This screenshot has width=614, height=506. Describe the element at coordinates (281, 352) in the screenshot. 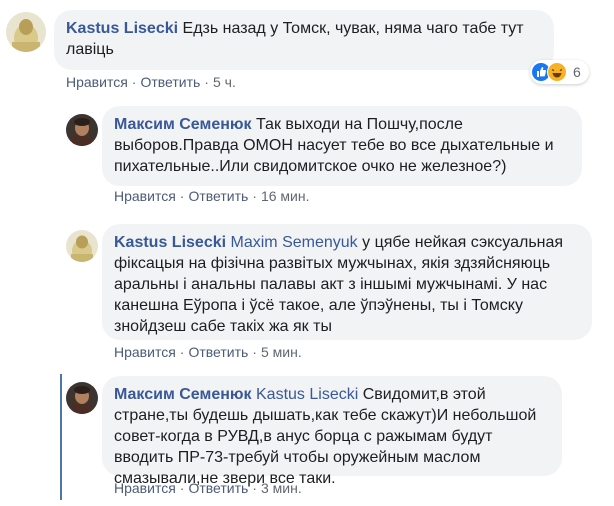

I see `timestamp: 5 мин.` at that location.